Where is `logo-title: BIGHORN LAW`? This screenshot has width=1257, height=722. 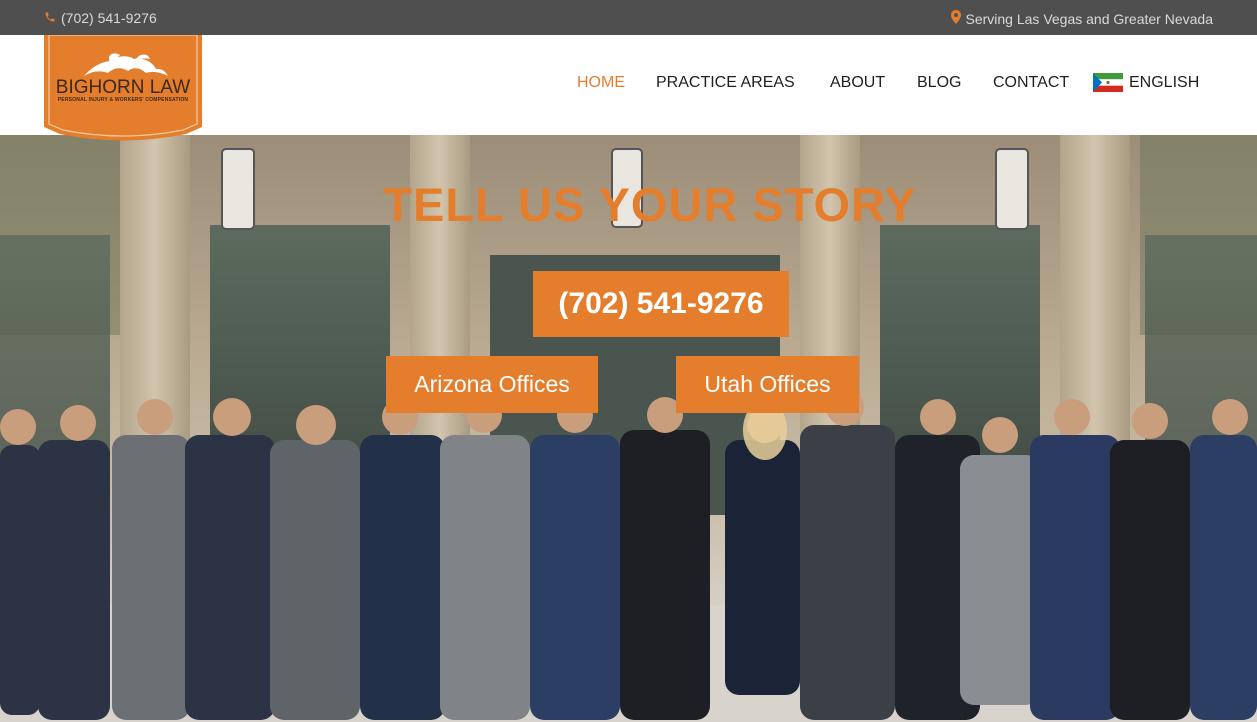 logo-title: BIGHORN LAW is located at coordinates (123, 87).